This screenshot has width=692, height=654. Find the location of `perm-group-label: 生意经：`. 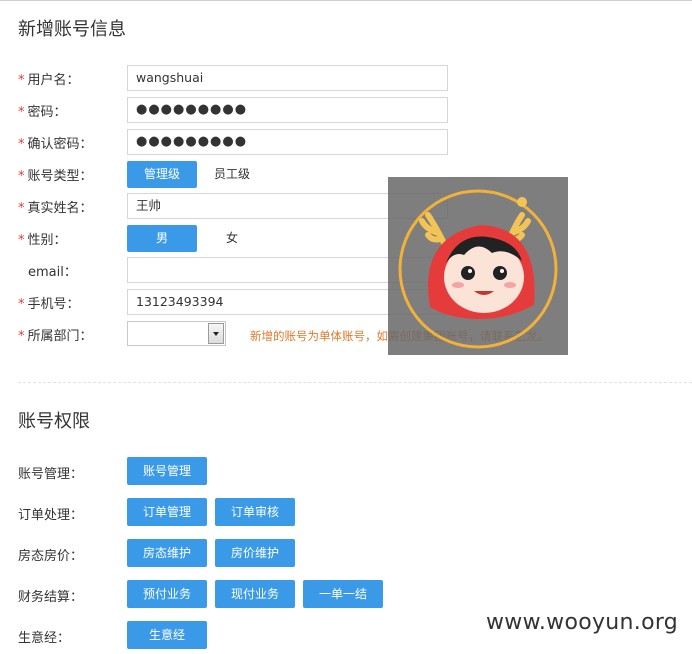

perm-group-label: 生意经： is located at coordinates (44, 638).